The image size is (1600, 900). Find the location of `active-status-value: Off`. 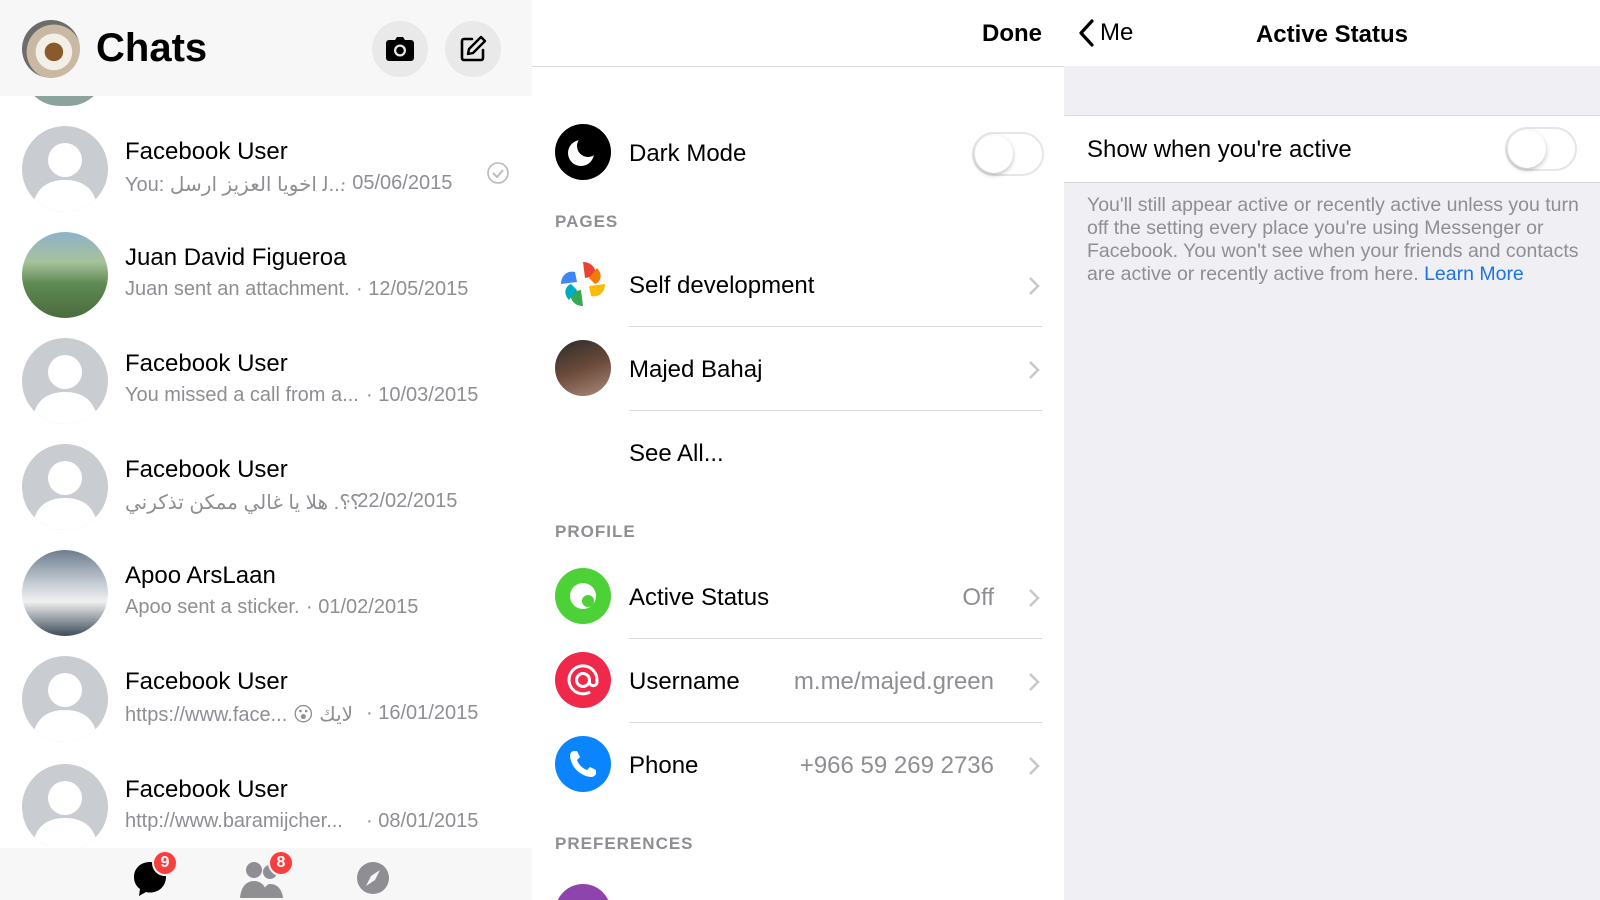

active-status-value: Off is located at coordinates (978, 597).